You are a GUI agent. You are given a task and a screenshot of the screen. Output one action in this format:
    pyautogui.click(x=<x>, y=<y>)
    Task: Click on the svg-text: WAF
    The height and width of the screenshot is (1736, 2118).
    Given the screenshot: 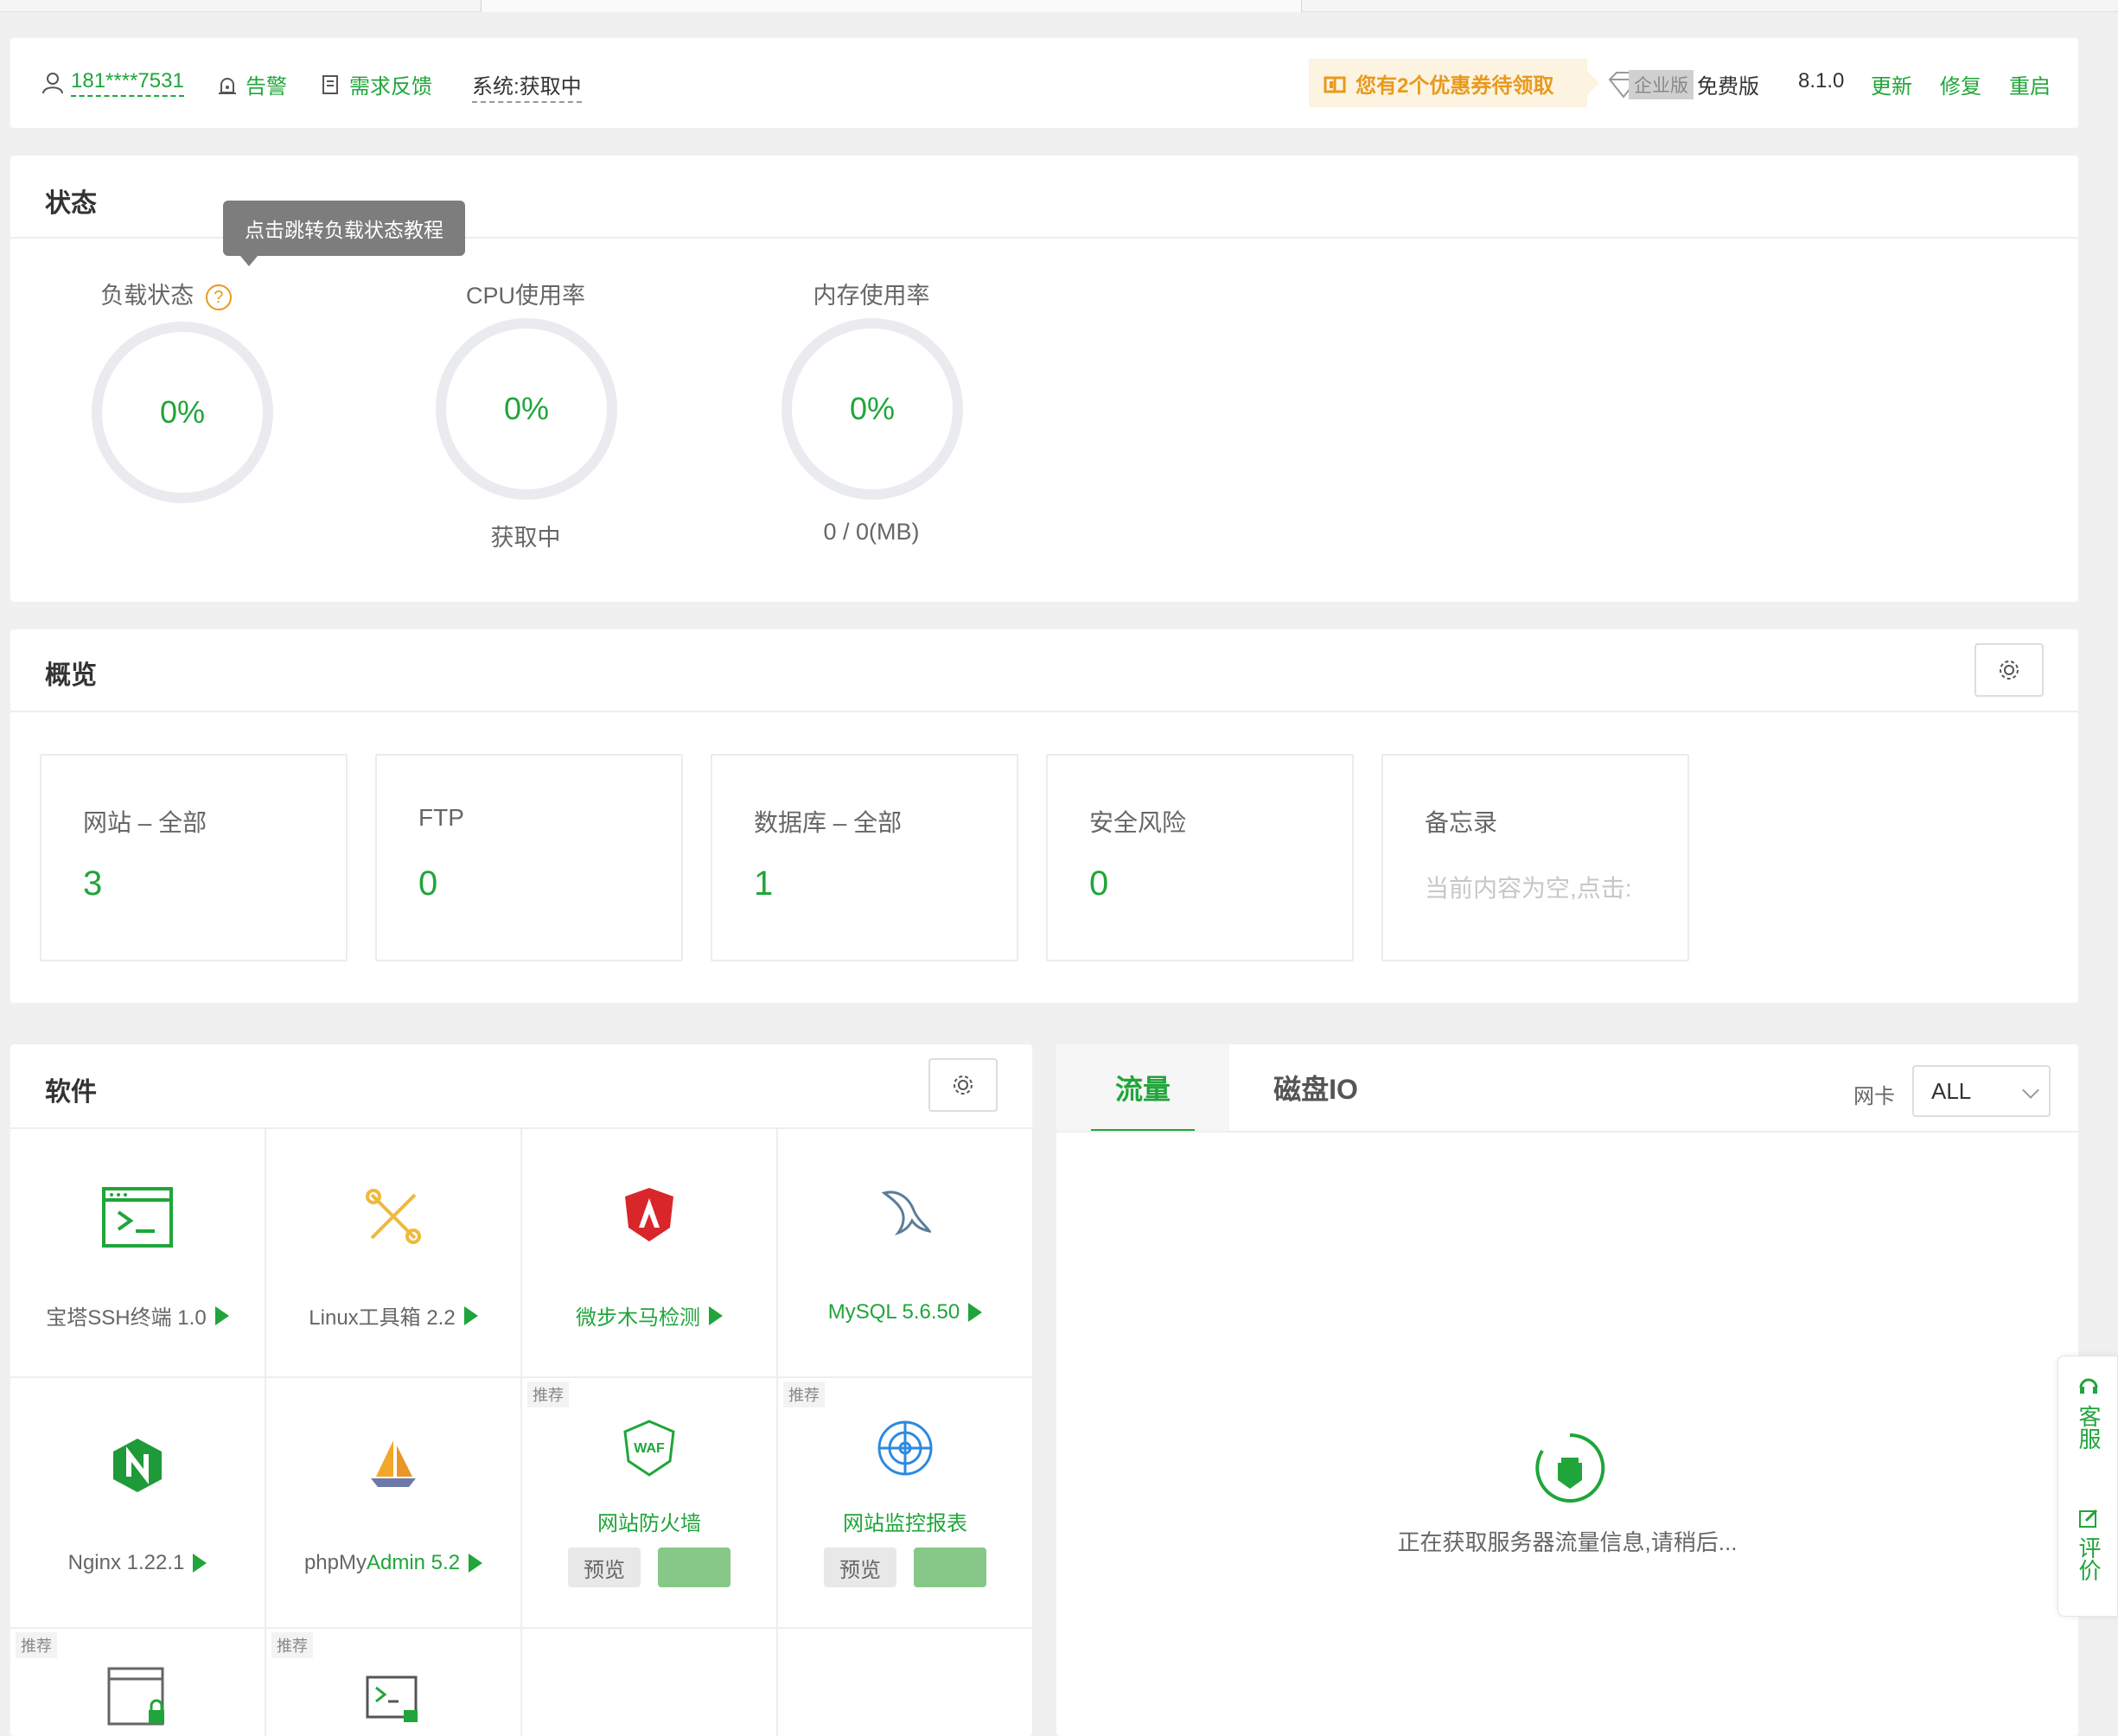 What is the action you would take?
    pyautogui.click(x=649, y=1448)
    